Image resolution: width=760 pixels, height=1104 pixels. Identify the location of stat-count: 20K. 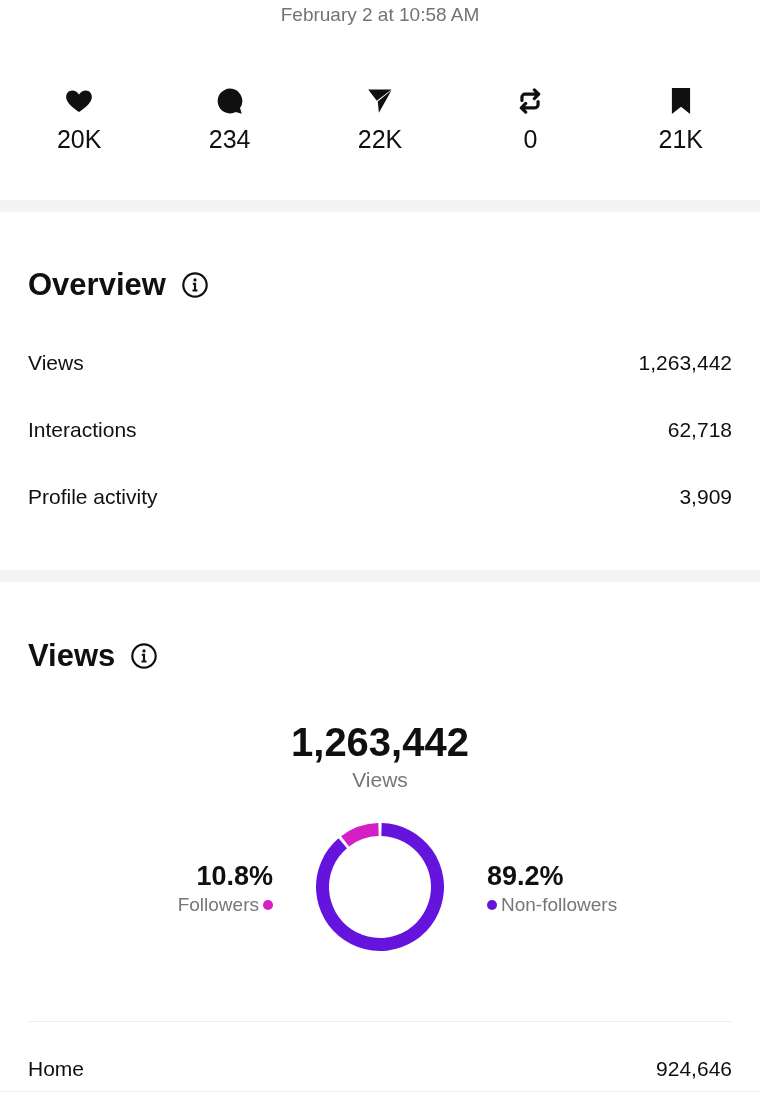
(79, 139).